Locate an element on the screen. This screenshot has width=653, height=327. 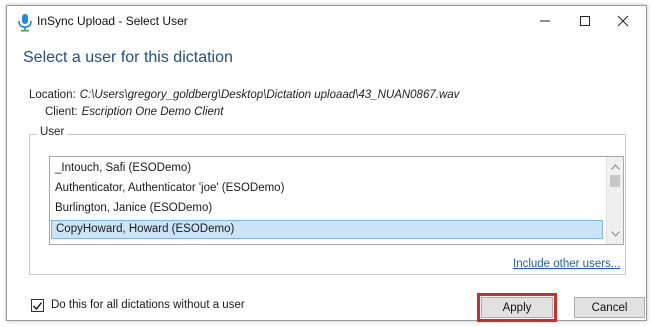
close-icon is located at coordinates (623, 21).